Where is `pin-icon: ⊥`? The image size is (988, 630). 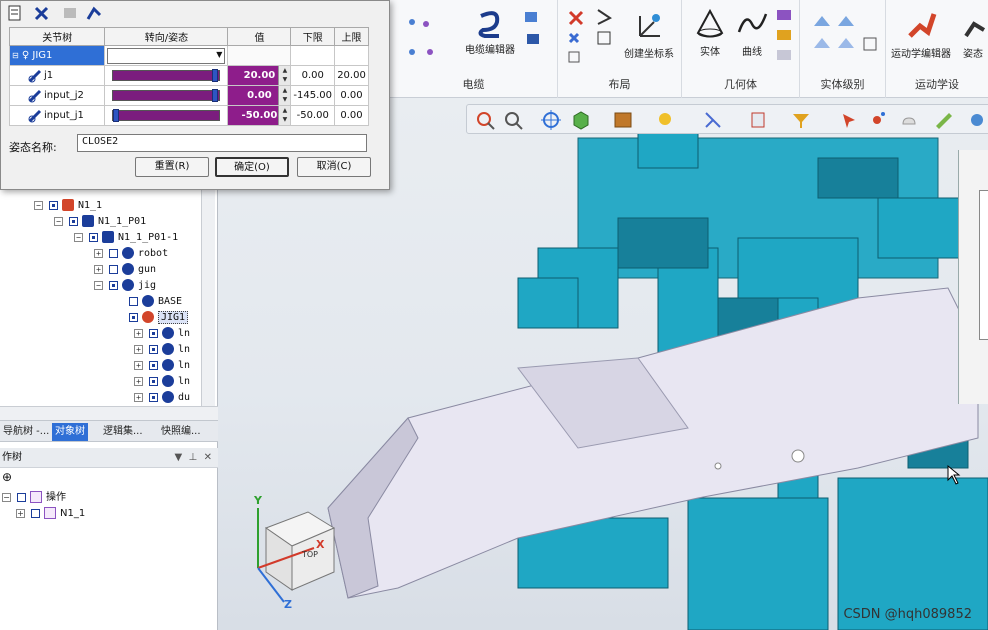
pin-icon: ⊥ is located at coordinates (193, 457).